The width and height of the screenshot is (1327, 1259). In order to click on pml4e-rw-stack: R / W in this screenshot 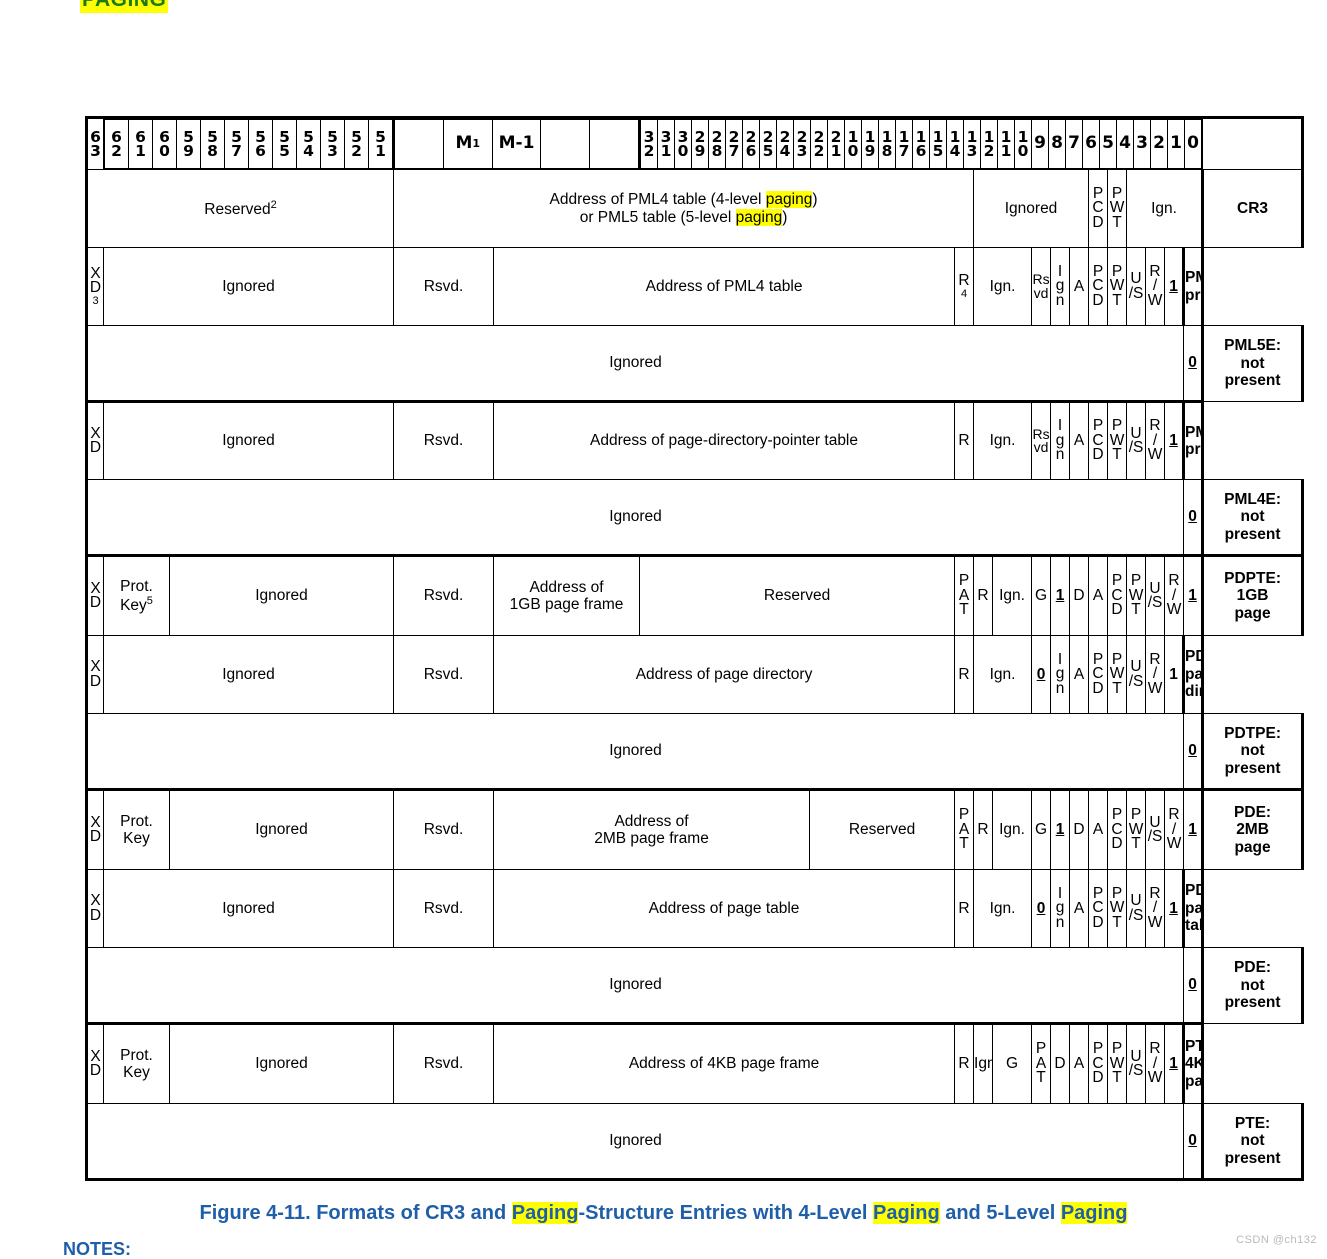, I will do `click(1155, 440)`.